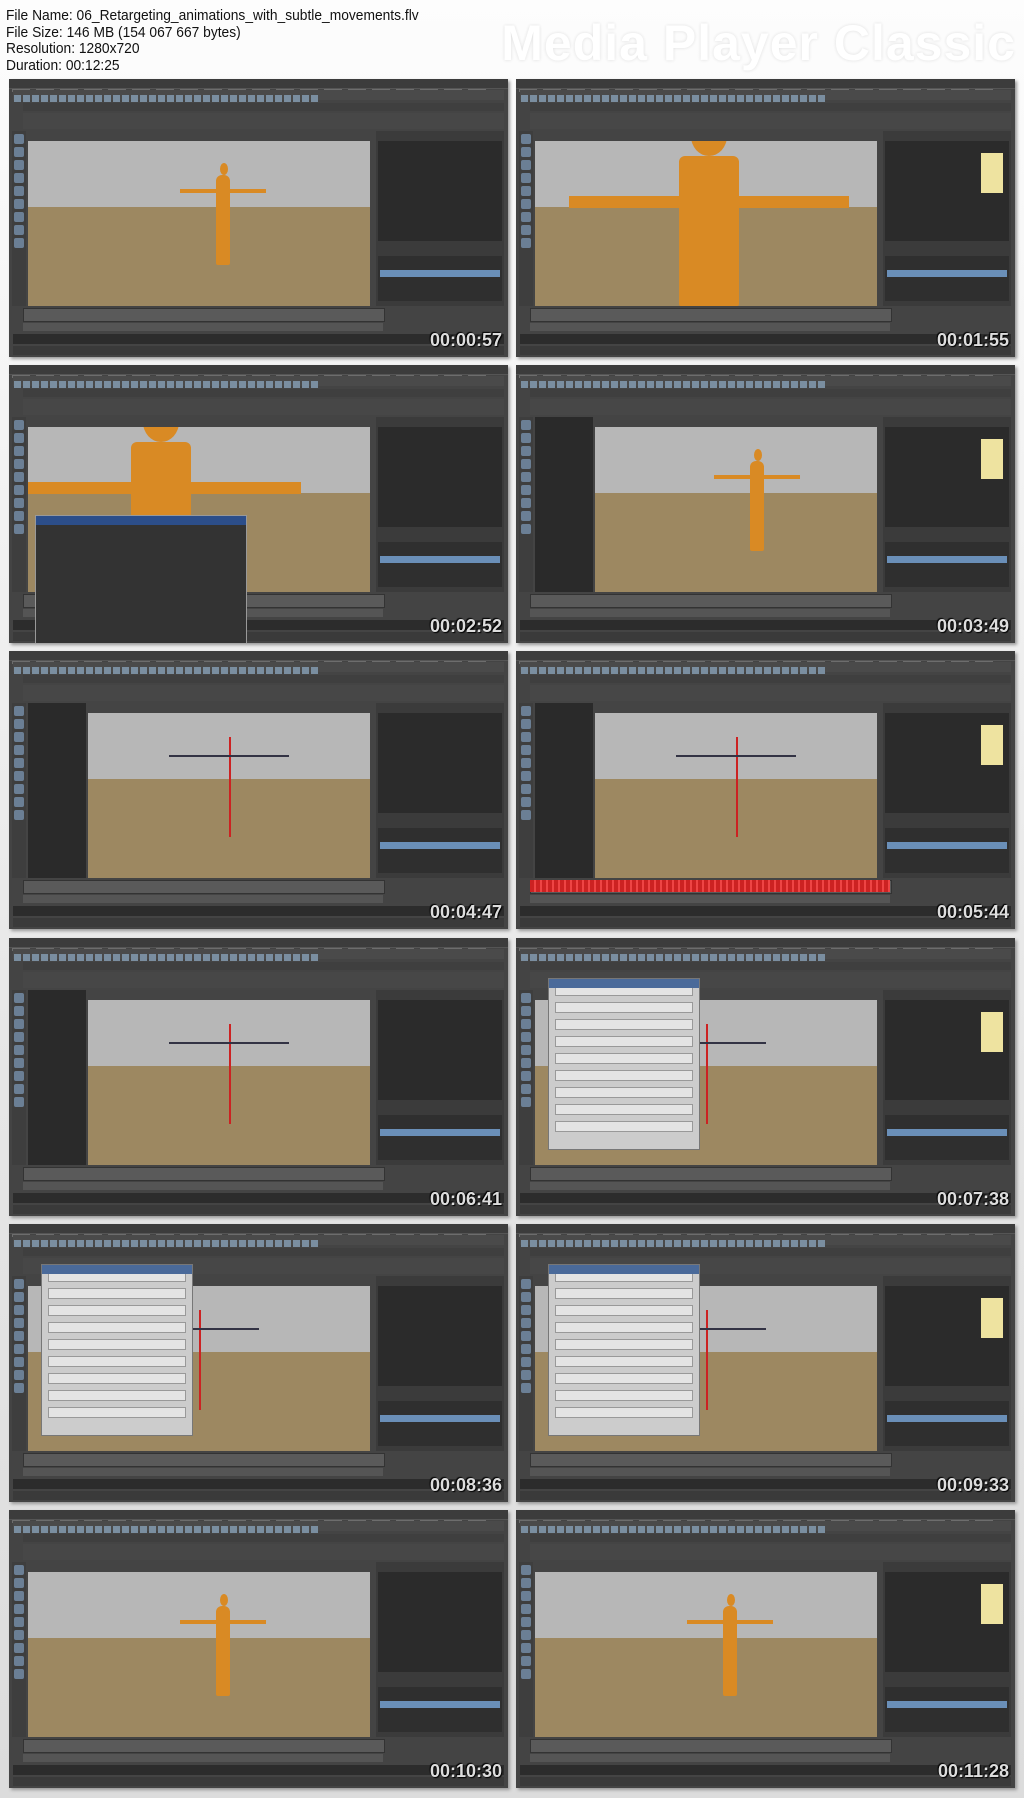  I want to click on video-thumbnail: 00:07:38, so click(765, 1077).